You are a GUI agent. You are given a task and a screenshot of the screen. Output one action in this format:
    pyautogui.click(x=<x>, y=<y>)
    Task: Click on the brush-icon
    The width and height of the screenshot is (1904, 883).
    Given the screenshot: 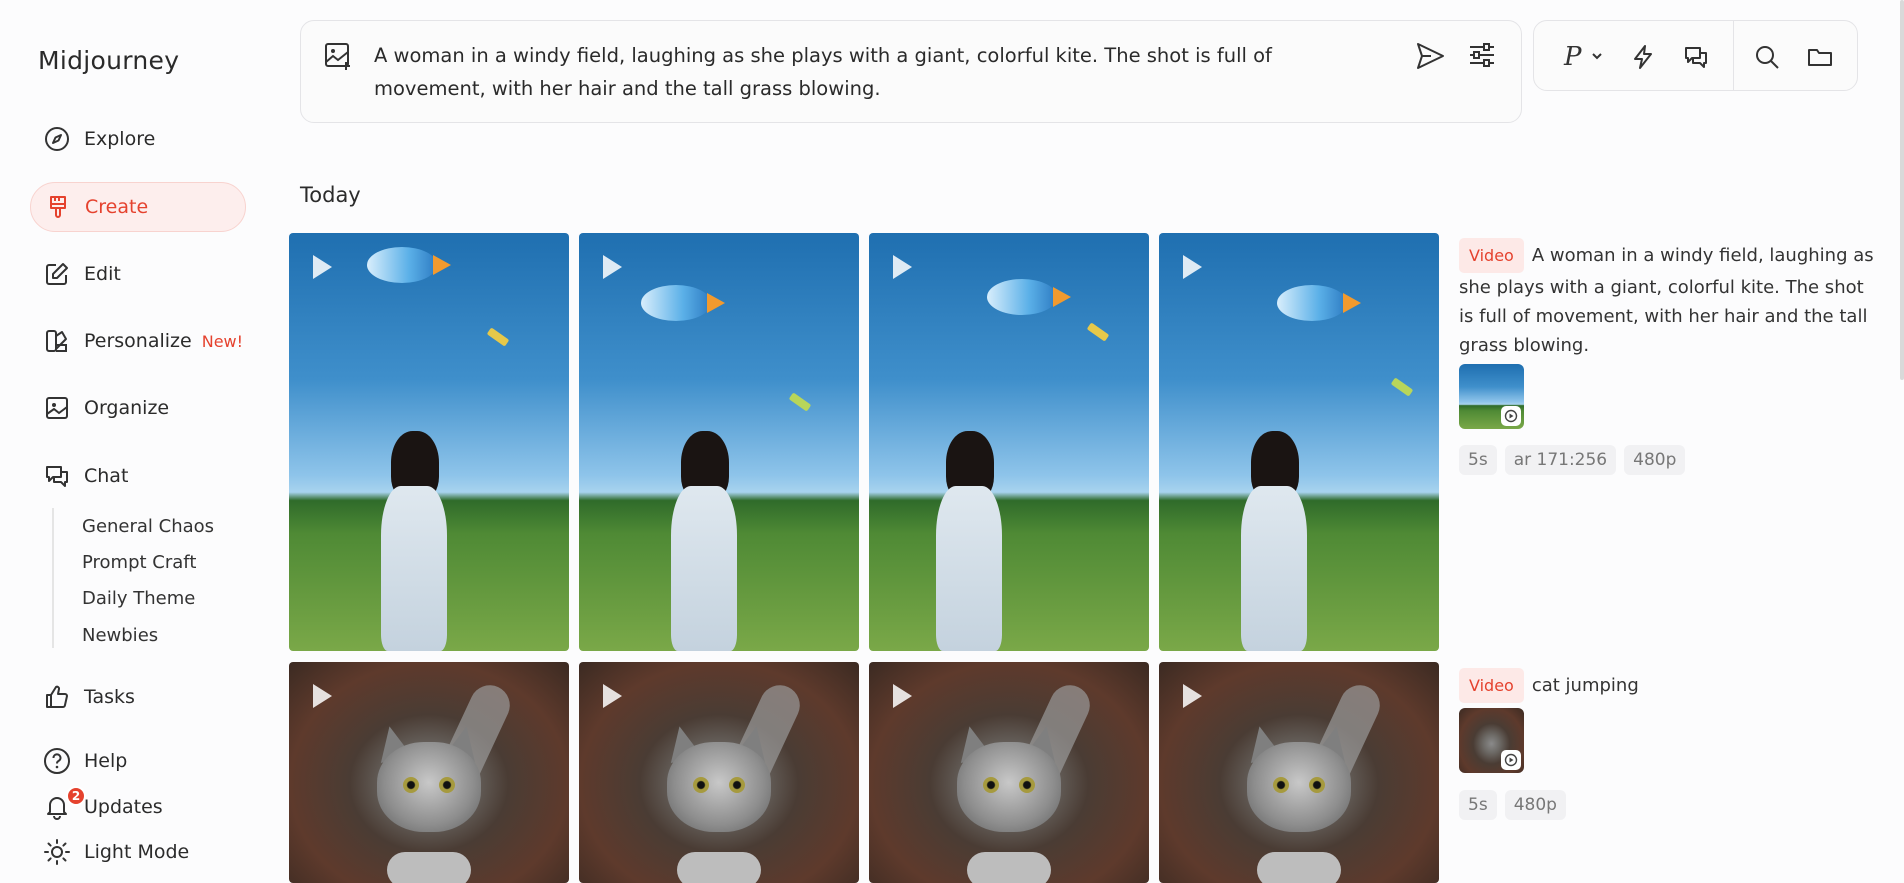 What is the action you would take?
    pyautogui.click(x=58, y=207)
    